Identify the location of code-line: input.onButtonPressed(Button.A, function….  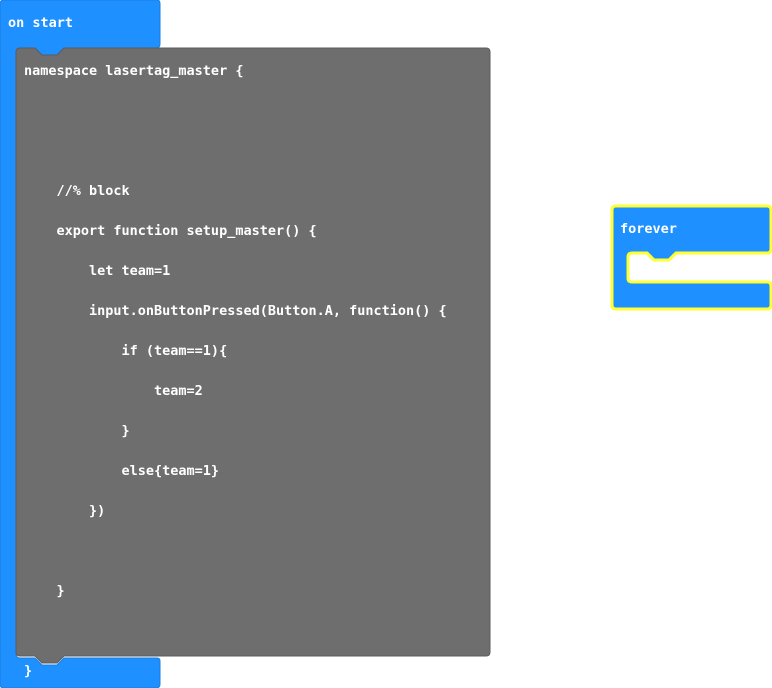
(235, 311).